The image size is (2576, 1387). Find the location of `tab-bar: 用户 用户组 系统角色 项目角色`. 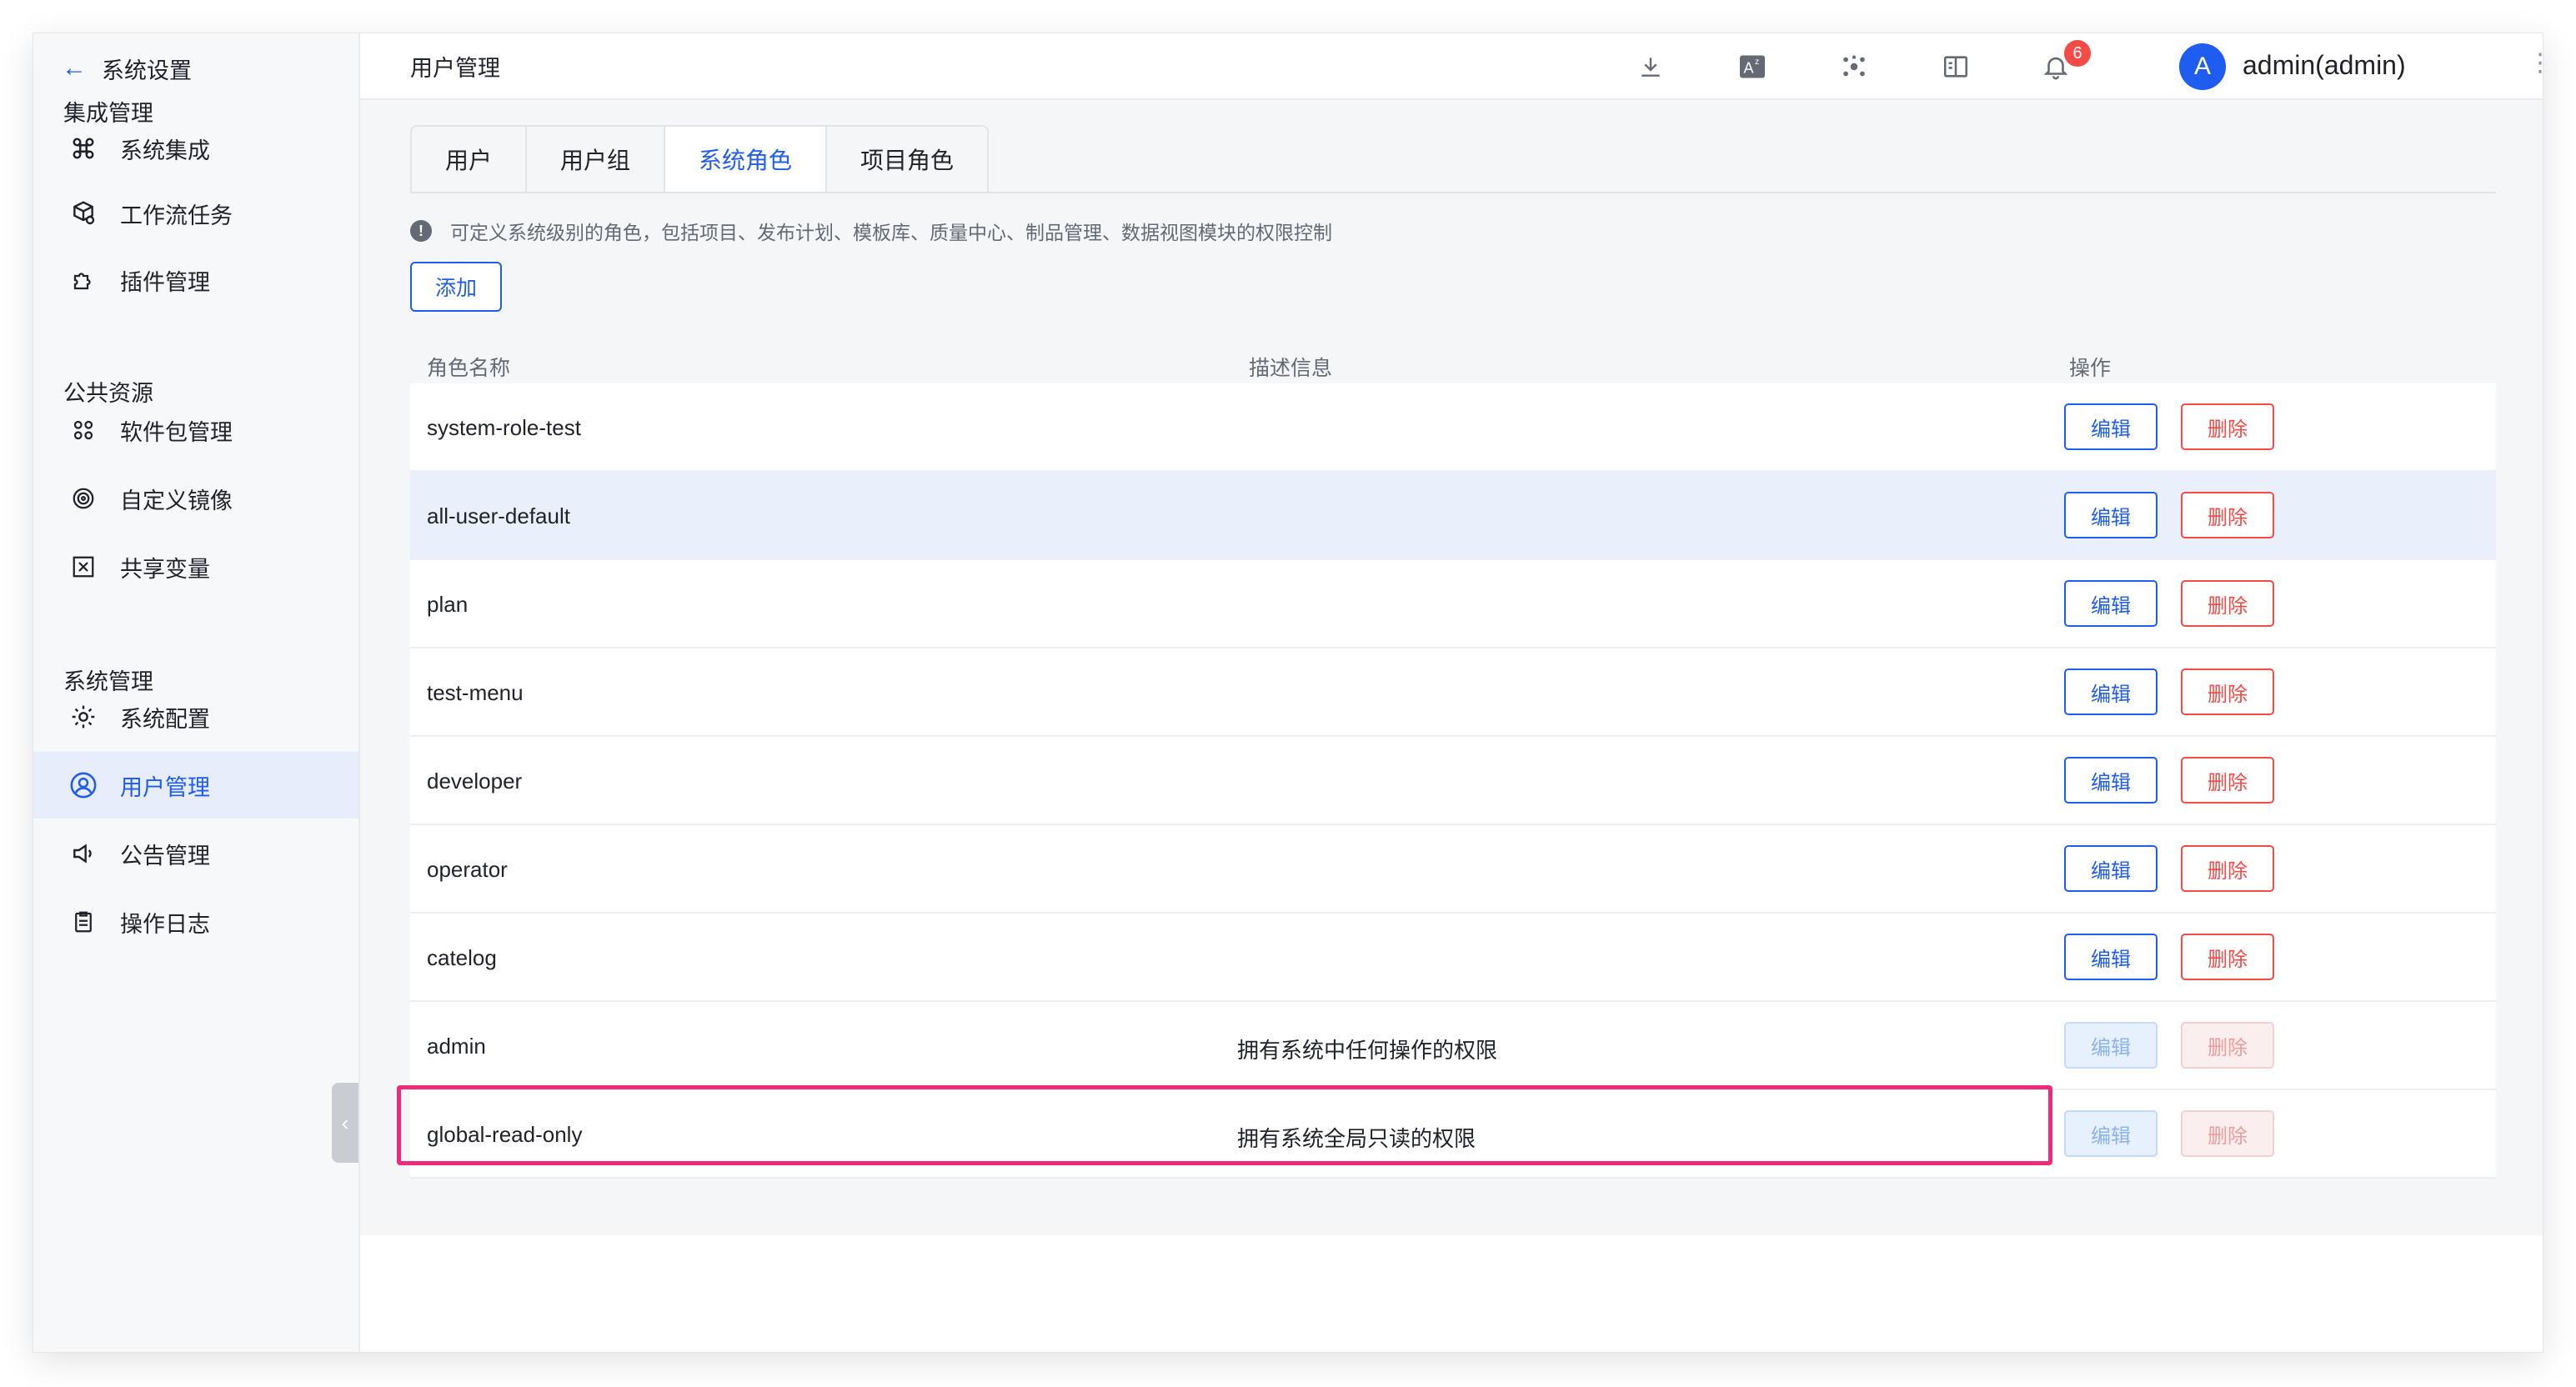

tab-bar: 用户 用户组 系统角色 项目角色 is located at coordinates (700, 159).